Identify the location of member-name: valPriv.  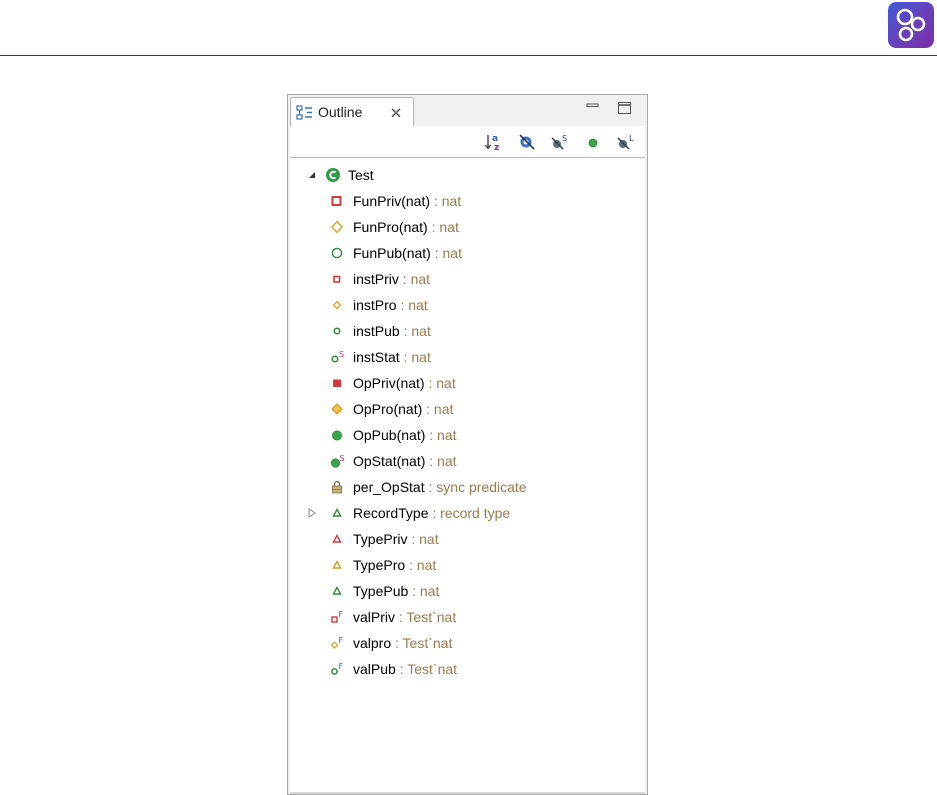
(374, 617).